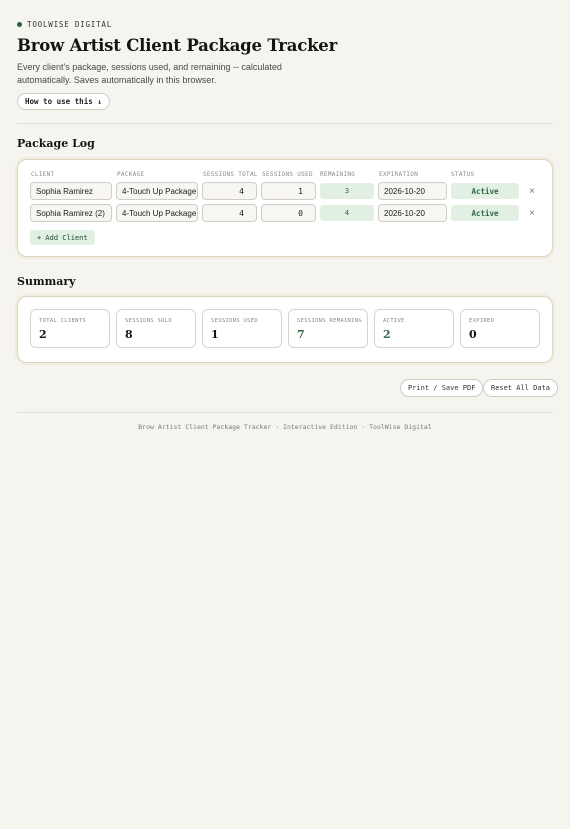  Describe the element at coordinates (285, 412) in the screenshot. I see `footer-divider` at that location.